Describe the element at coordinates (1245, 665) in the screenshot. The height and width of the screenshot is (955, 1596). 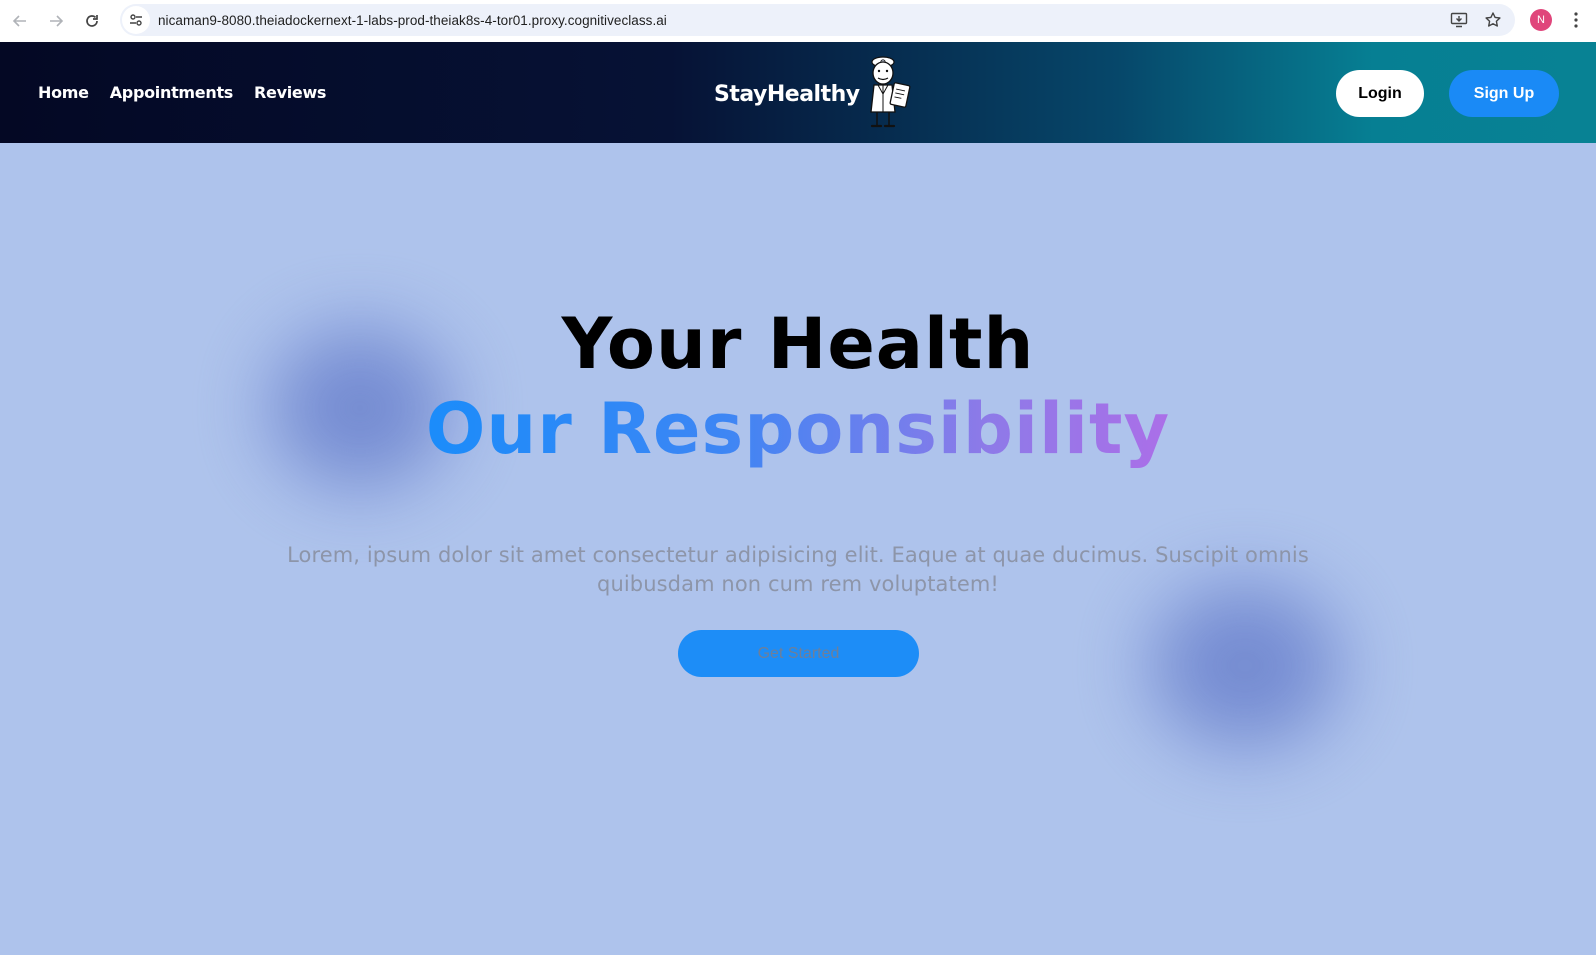
I see `decorative-blob` at that location.